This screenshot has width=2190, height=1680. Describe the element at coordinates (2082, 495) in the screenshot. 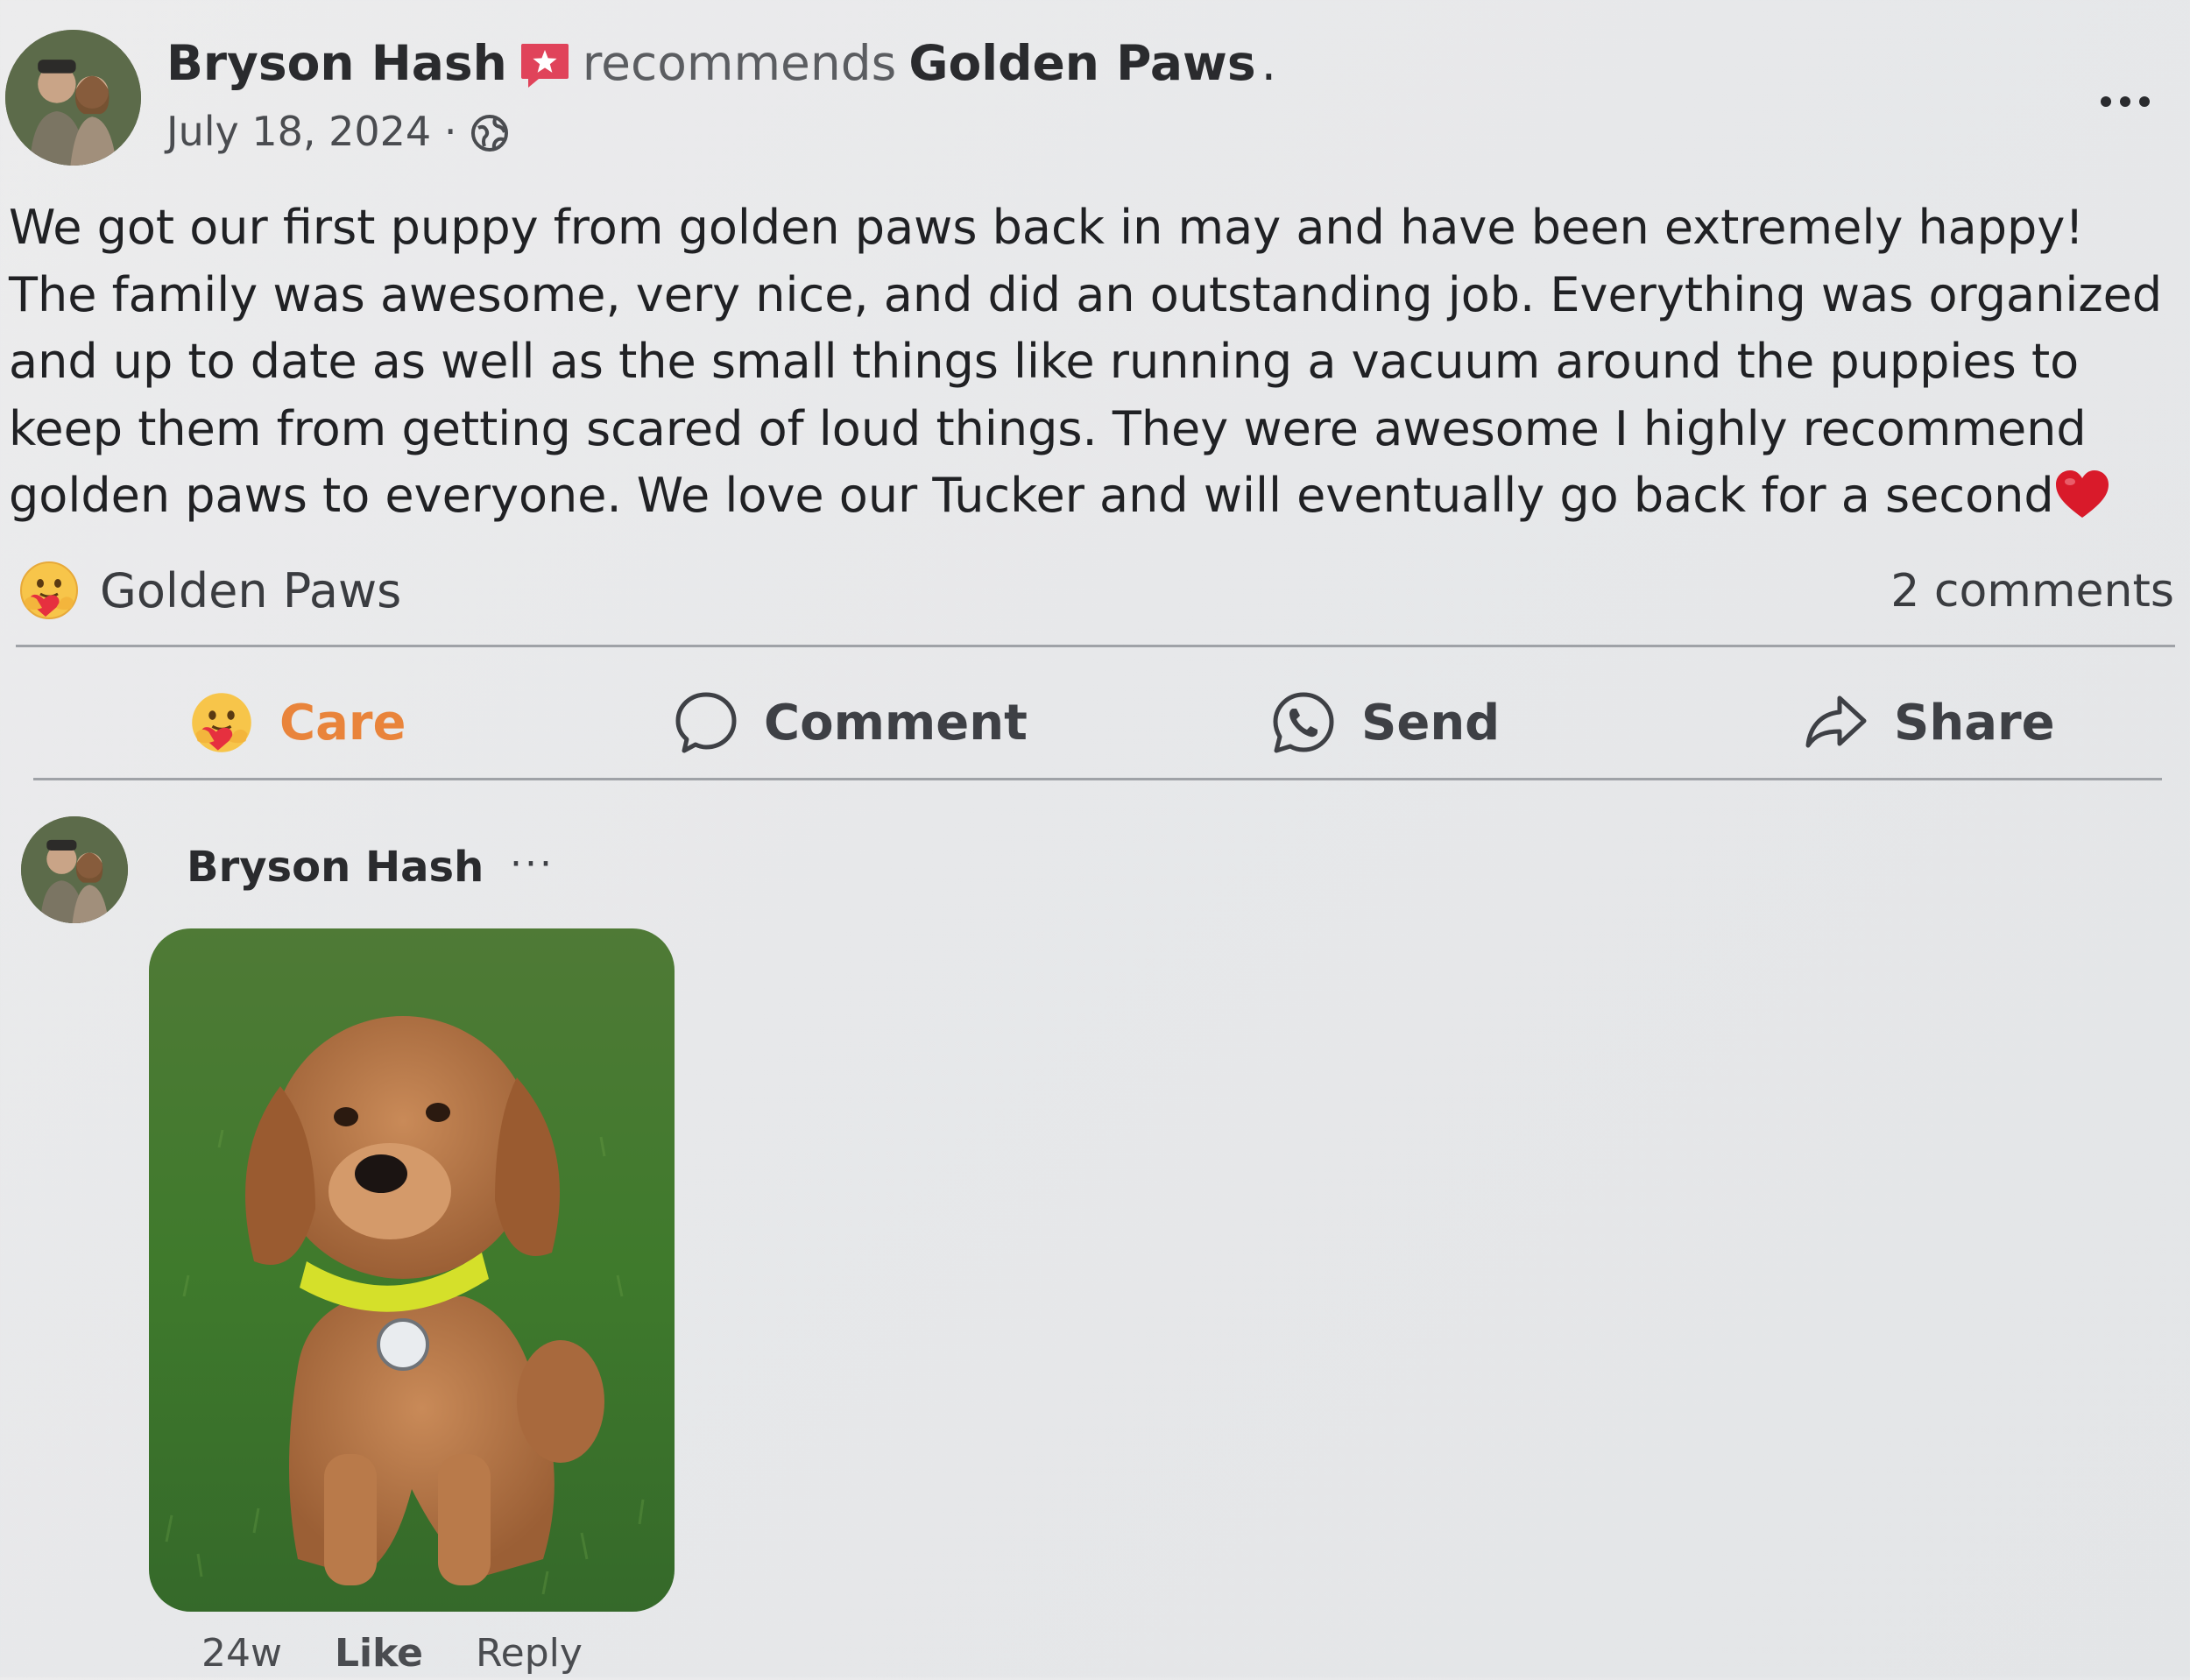

I see `red-heart-emoji` at that location.